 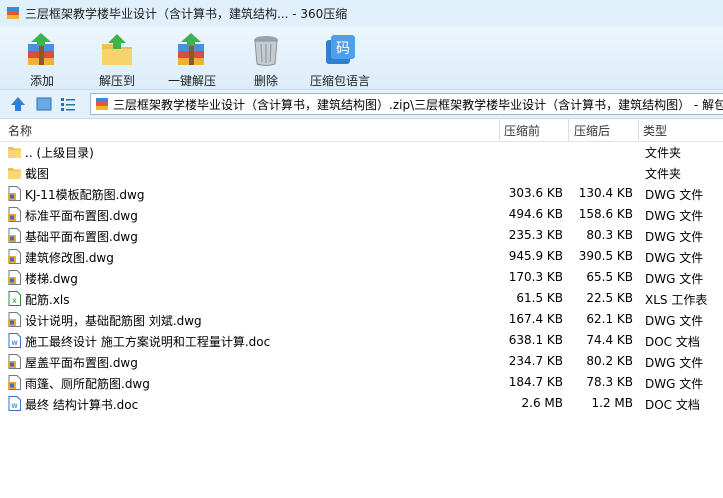 I want to click on delete-button: 删除, so click(x=266, y=57).